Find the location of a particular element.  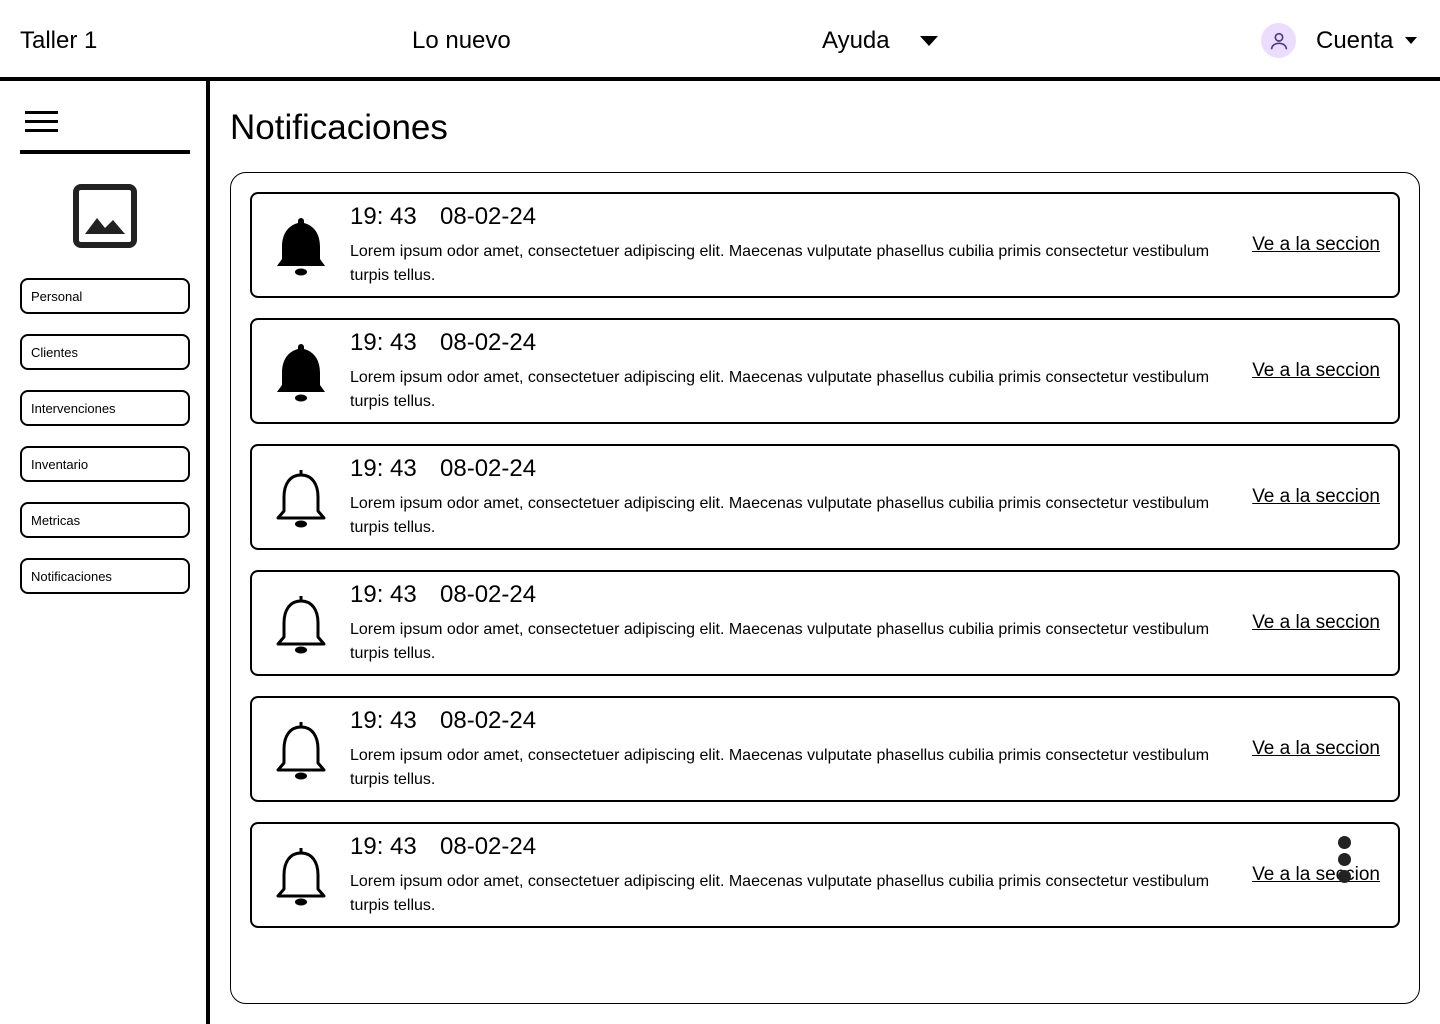

sidebar-item-metricas: Metricas is located at coordinates (105, 520).